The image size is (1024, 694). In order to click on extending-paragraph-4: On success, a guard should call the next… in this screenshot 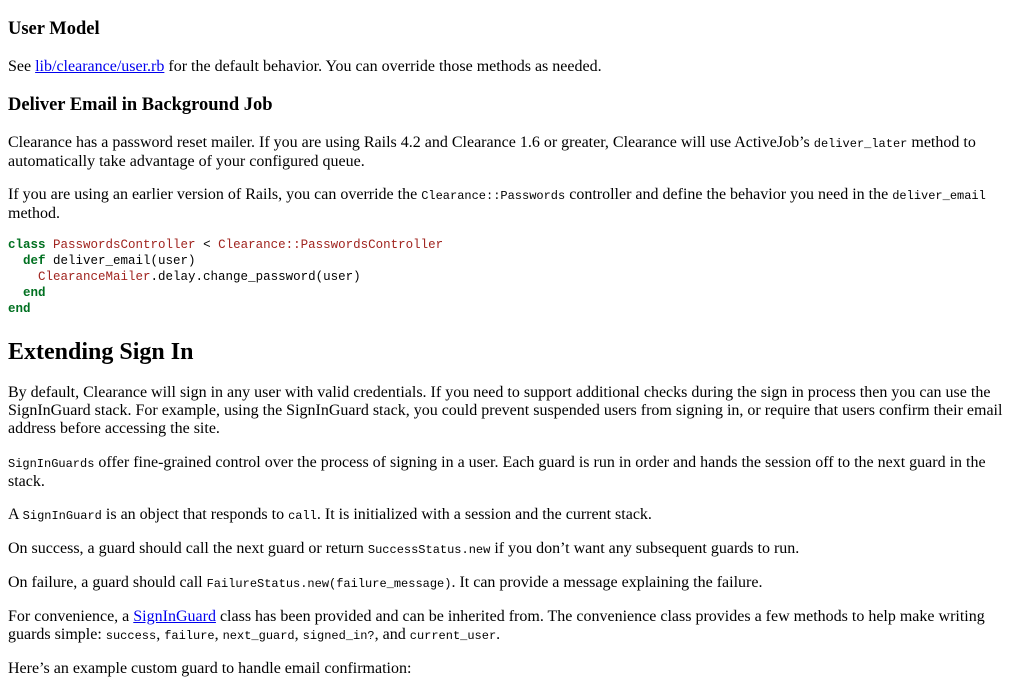, I will do `click(509, 549)`.